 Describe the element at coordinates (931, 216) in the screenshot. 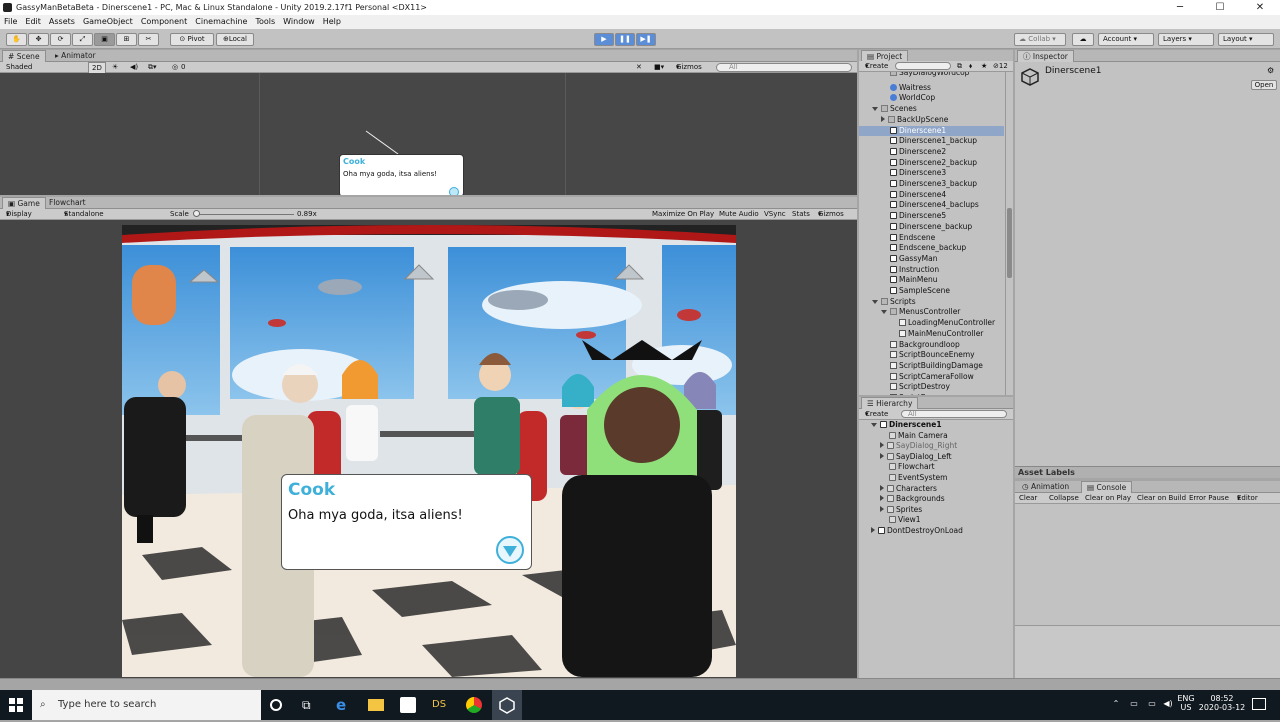

I see `project-tree-item: Dinerscene5` at that location.